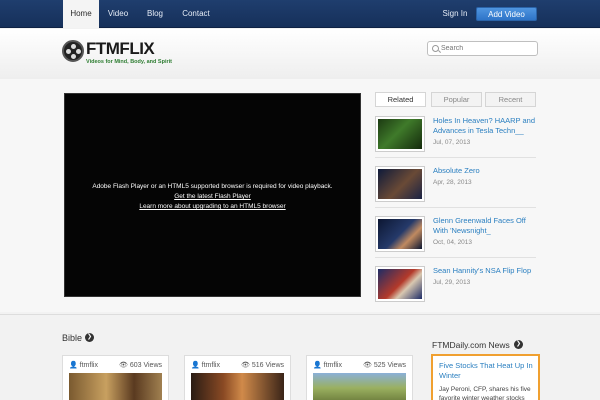  Describe the element at coordinates (120, 48) in the screenshot. I see `logo-name: FTMFLIX` at that location.